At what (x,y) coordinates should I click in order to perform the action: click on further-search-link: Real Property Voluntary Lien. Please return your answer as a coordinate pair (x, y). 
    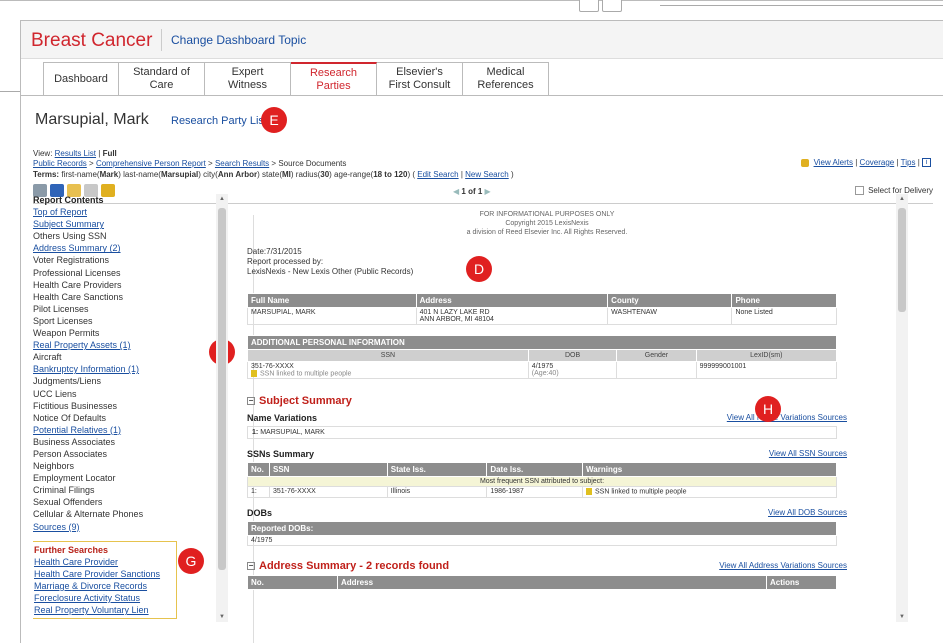
    Looking at the image, I should click on (104, 610).